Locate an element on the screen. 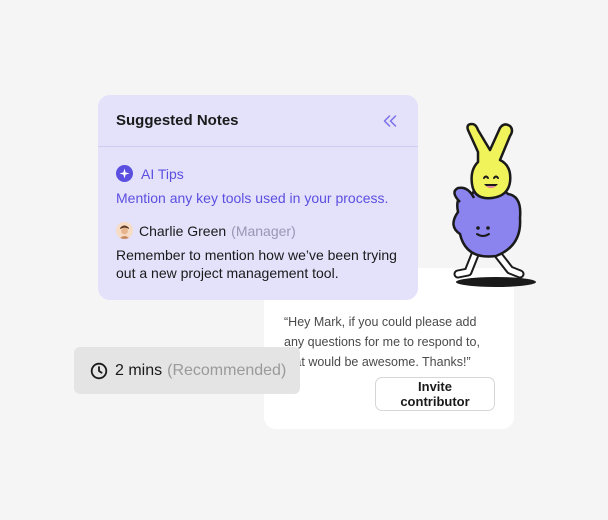  time-estimate-pill: 2 mins (Recommended) is located at coordinates (187, 370).